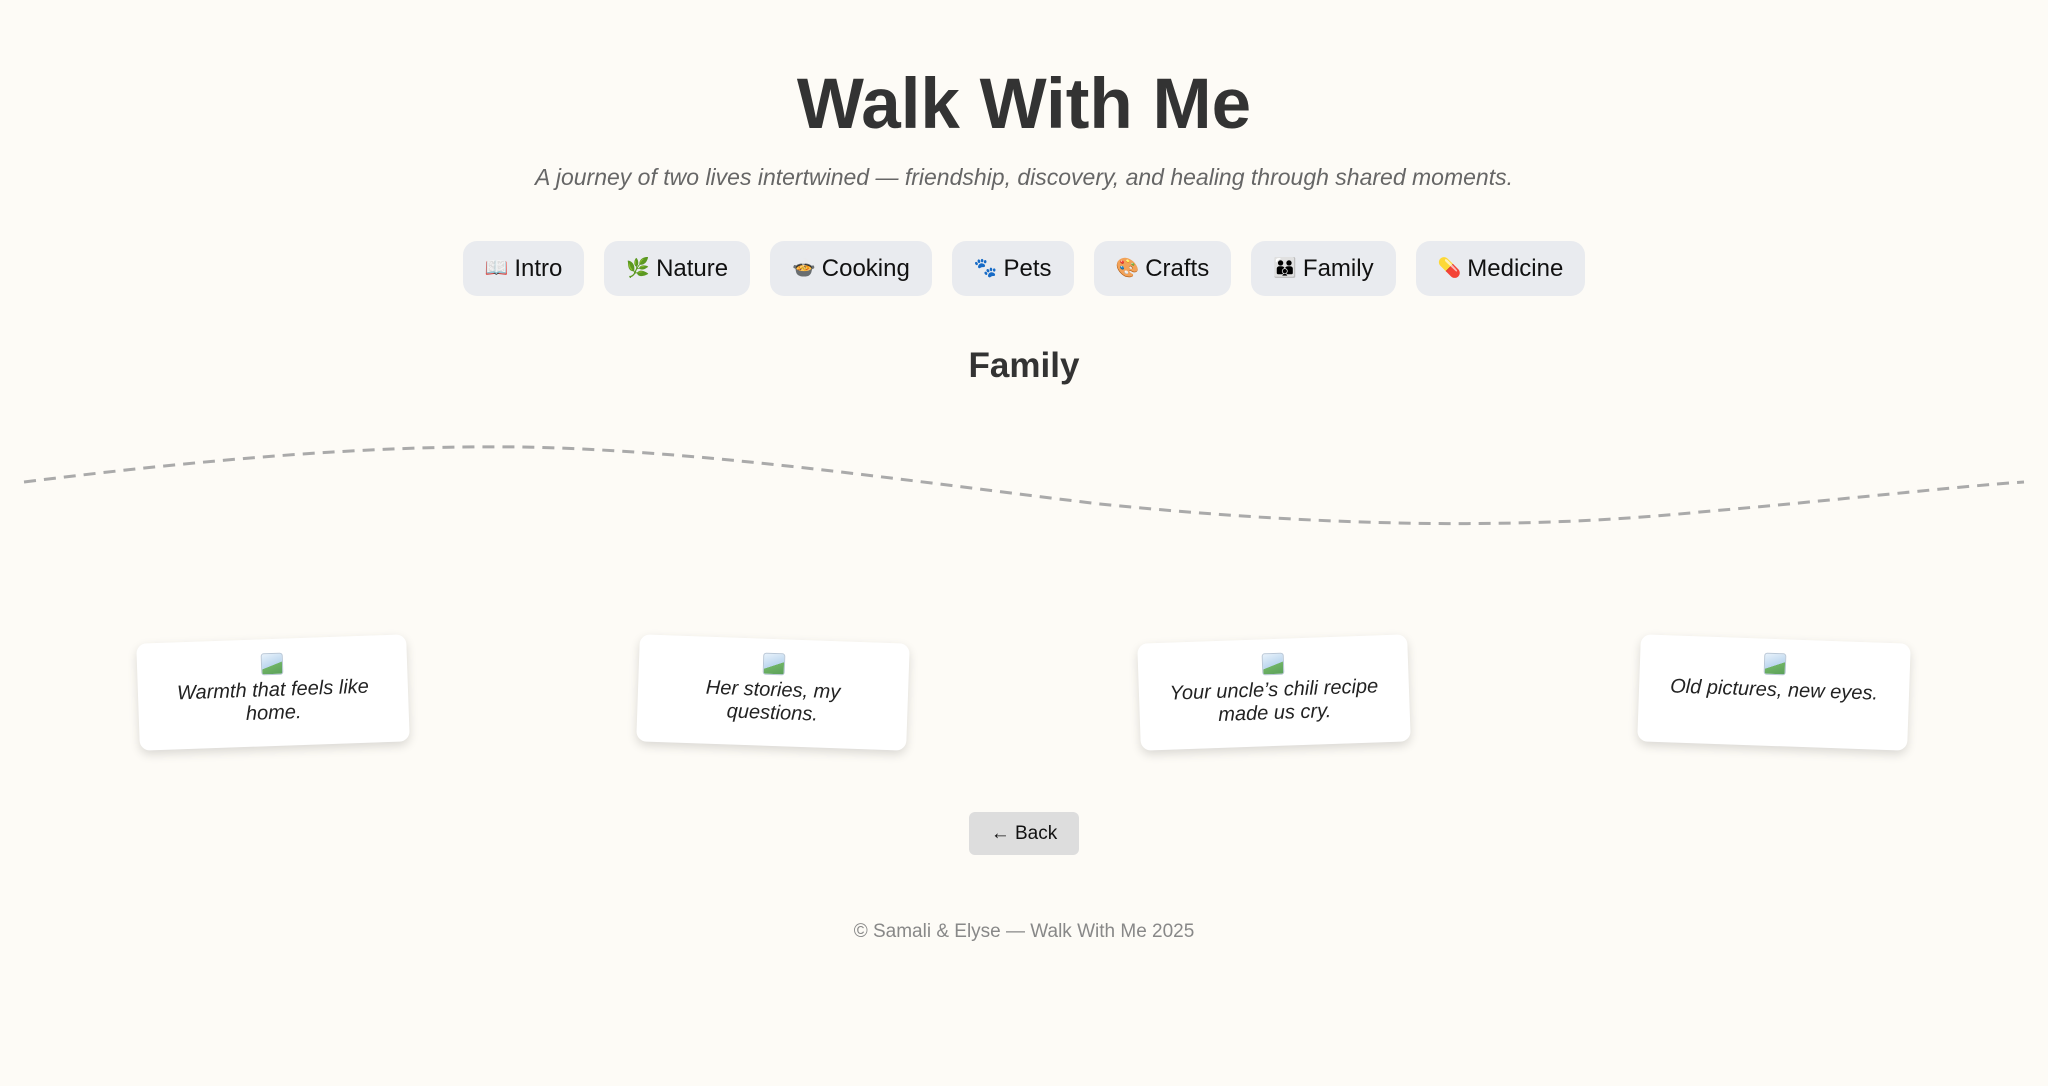 This screenshot has height=1086, width=2048. I want to click on nav-button-medicine: 💊 Medicine, so click(1500, 268).